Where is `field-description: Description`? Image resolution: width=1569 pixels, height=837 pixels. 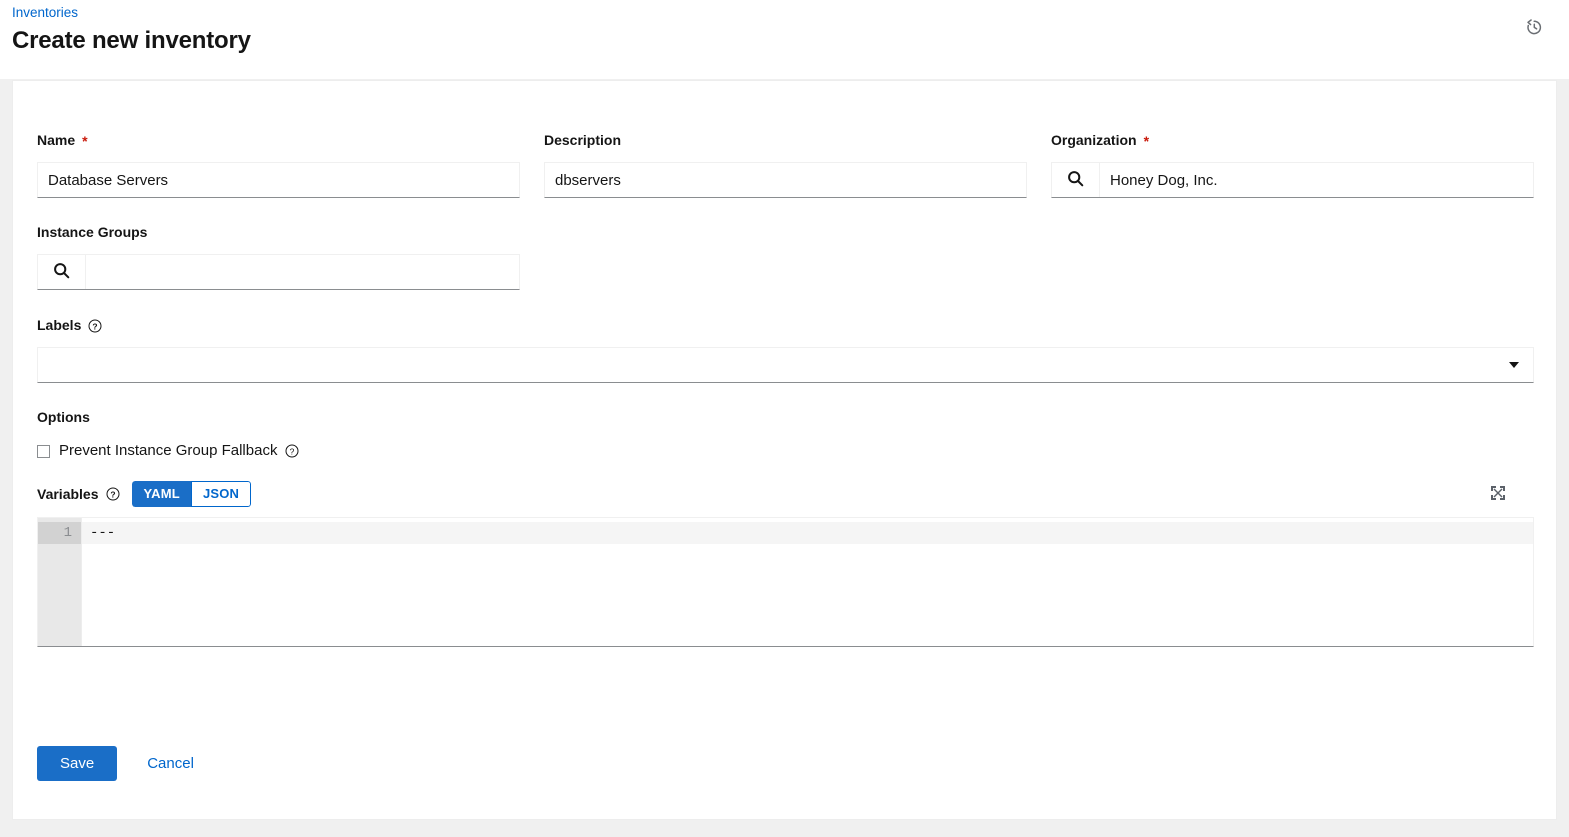
field-description: Description is located at coordinates (785, 164).